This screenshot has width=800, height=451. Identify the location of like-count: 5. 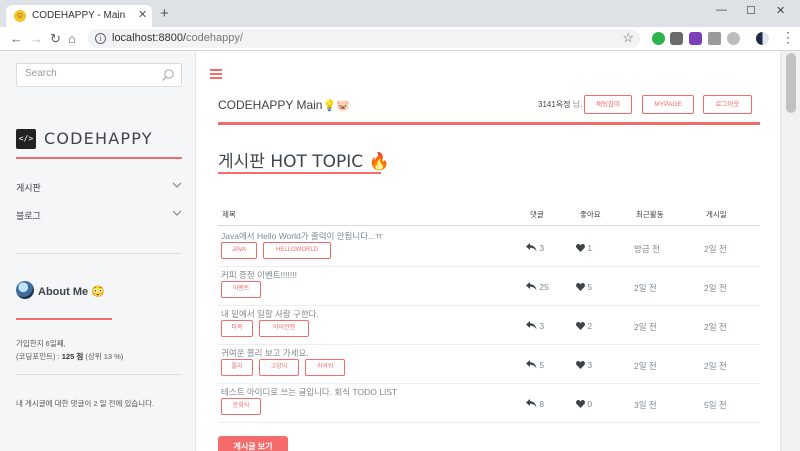
(584, 287).